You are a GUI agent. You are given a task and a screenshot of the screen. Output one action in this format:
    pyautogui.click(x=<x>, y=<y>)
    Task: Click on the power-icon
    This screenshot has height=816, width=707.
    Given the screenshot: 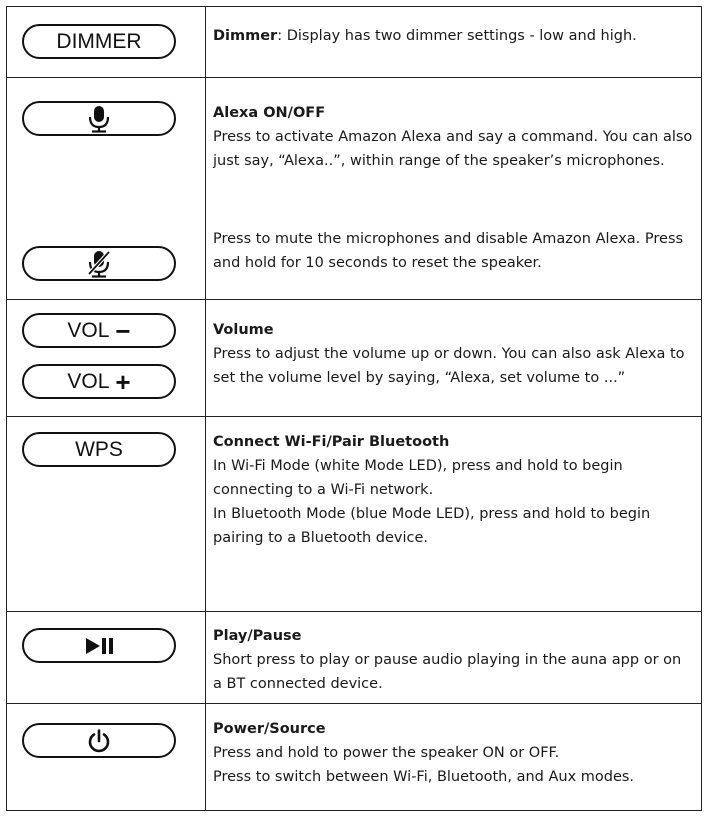 What is the action you would take?
    pyautogui.click(x=99, y=740)
    